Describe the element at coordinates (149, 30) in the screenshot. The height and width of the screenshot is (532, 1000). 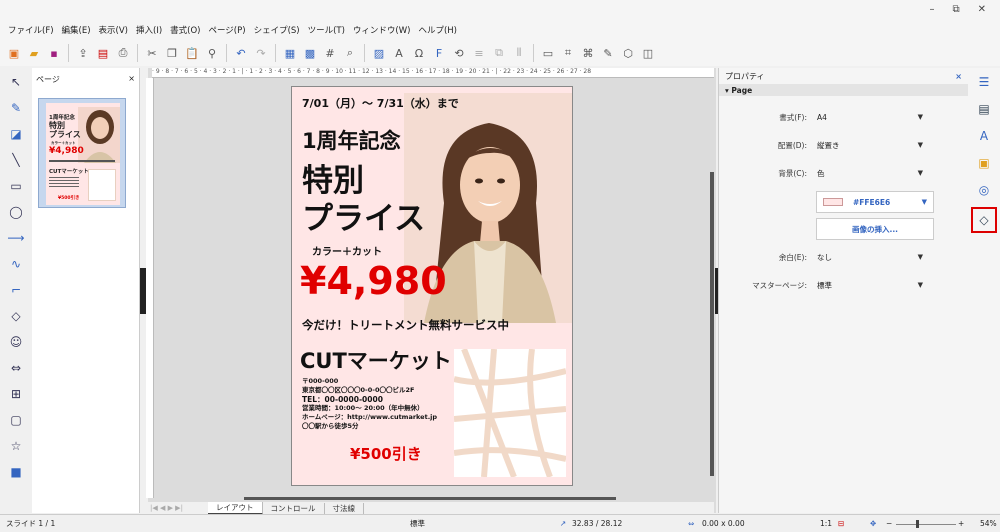
I see `menu-insert: 挿入(I)` at that location.